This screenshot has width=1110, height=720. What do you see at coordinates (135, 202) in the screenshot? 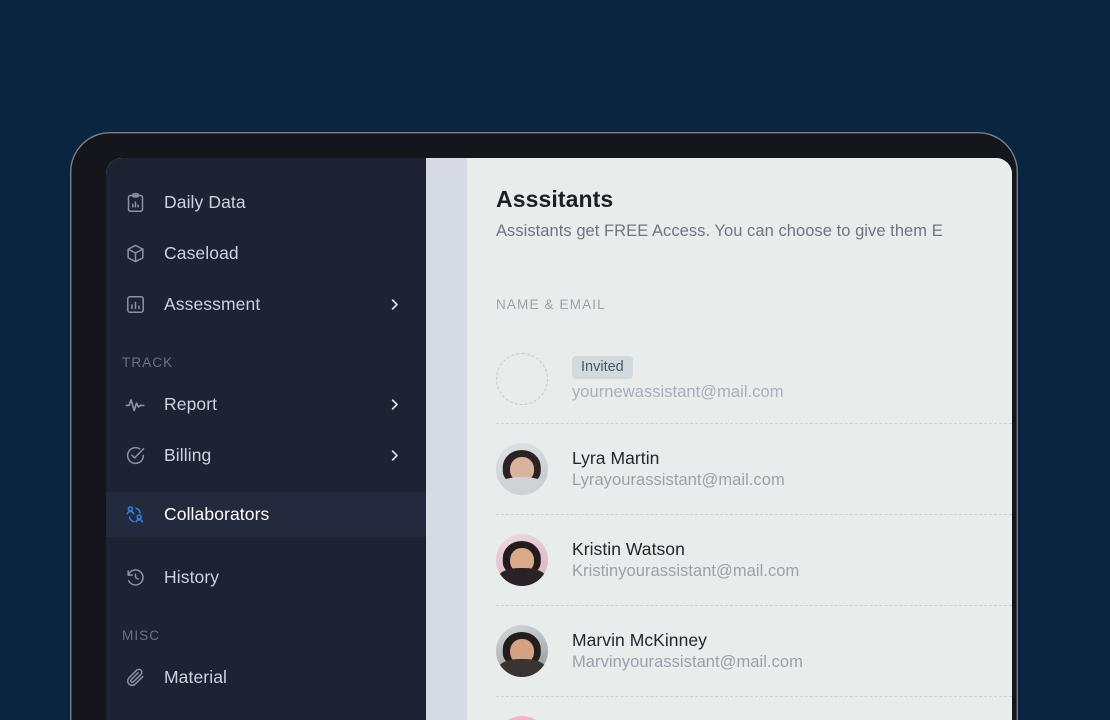
I see `clipboard-chart-icon` at bounding box center [135, 202].